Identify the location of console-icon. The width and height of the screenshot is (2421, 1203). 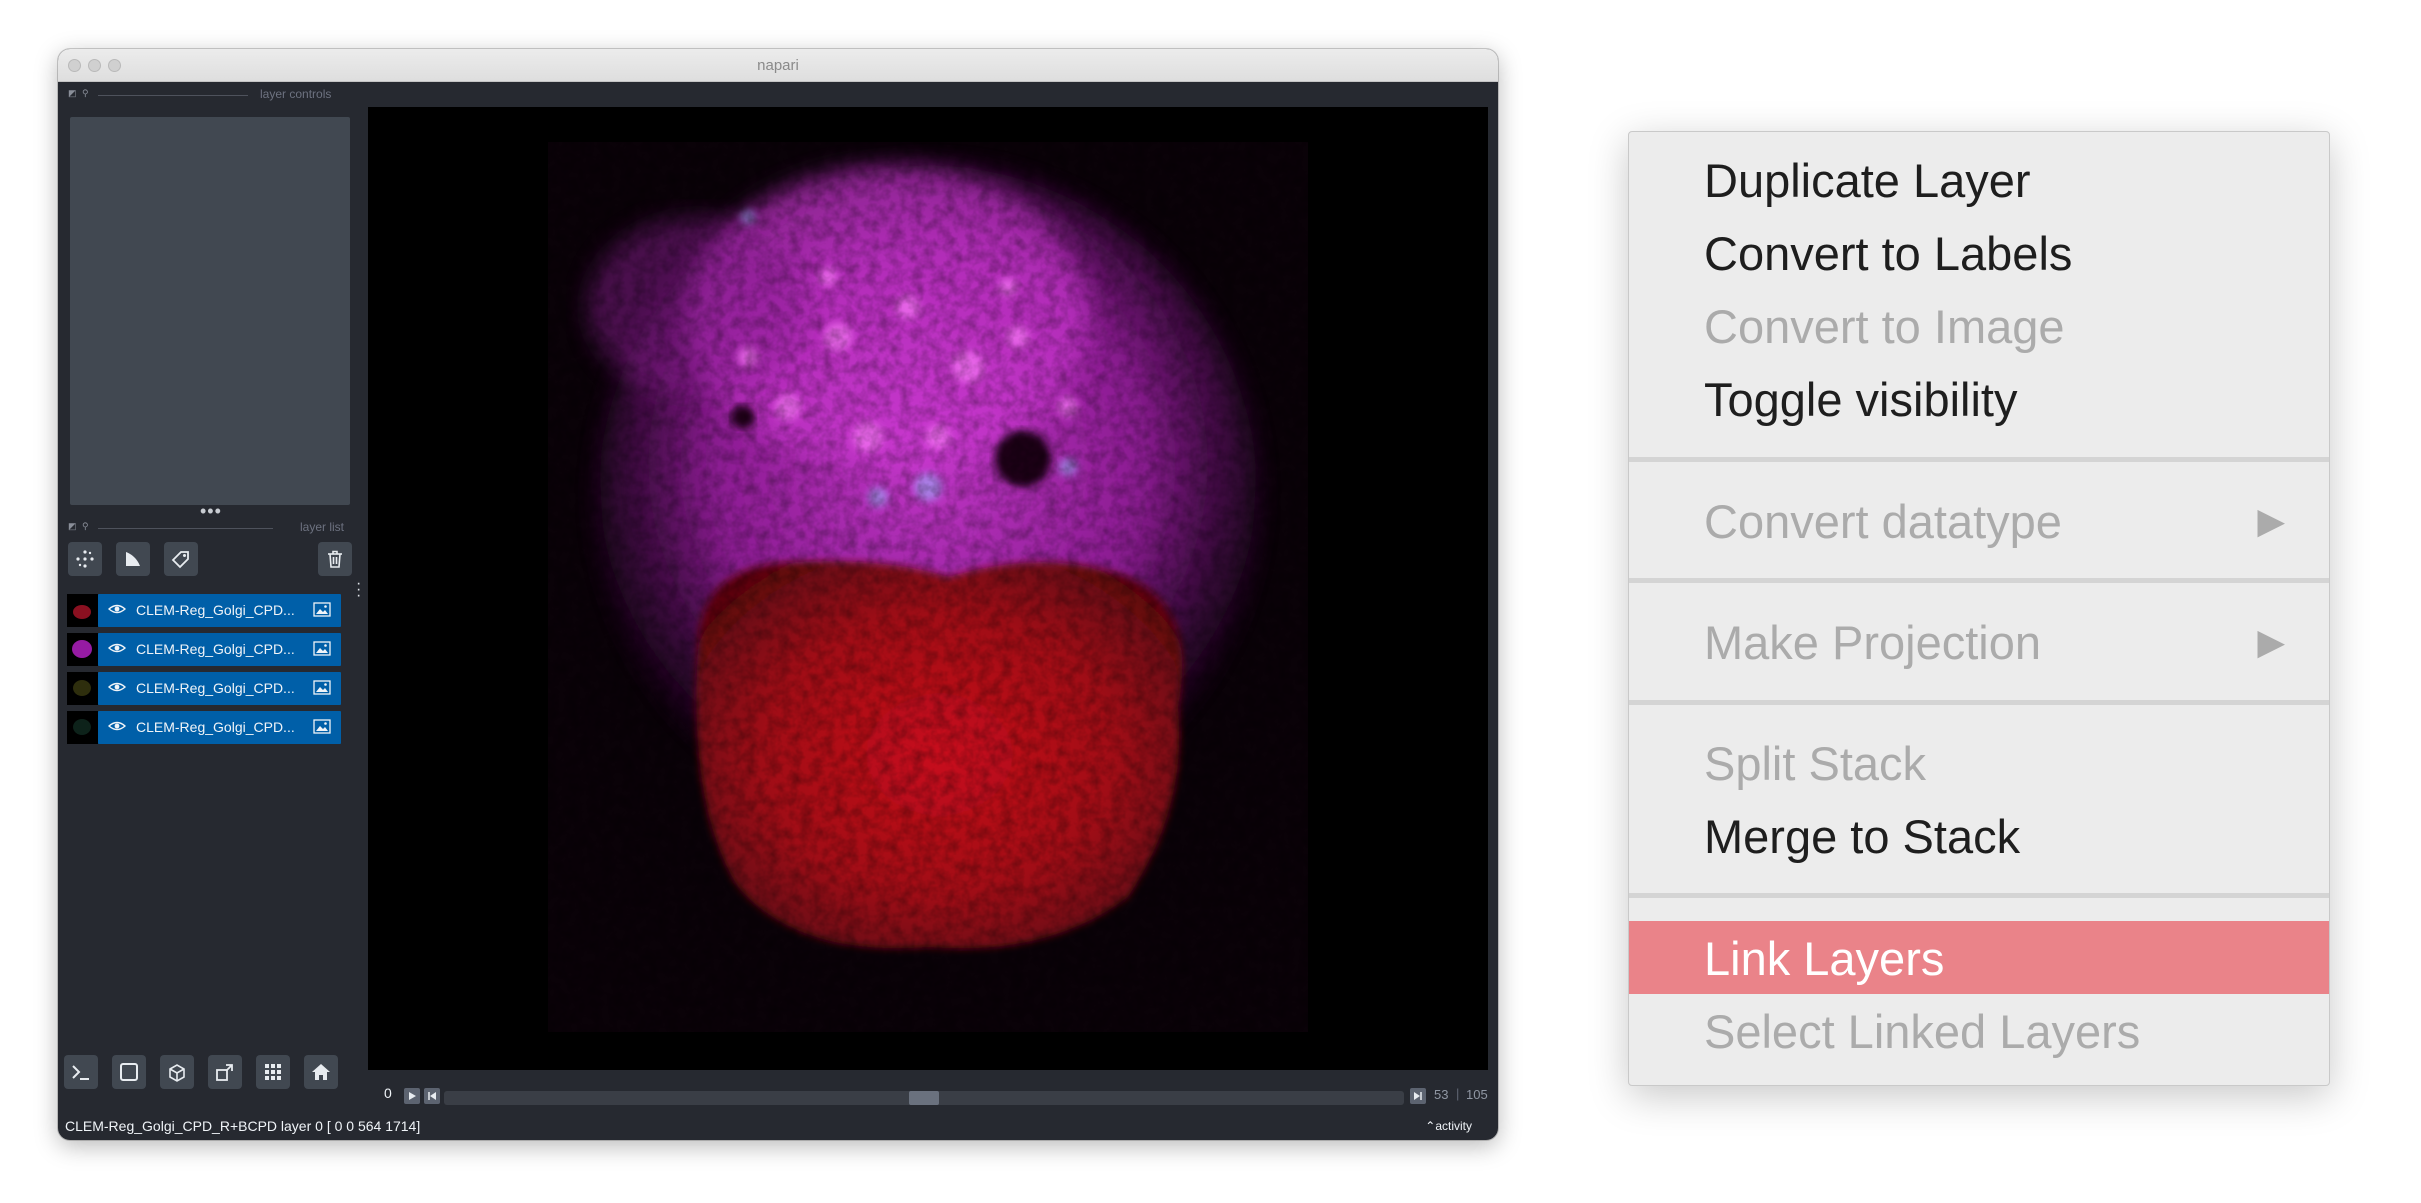
(80, 1072).